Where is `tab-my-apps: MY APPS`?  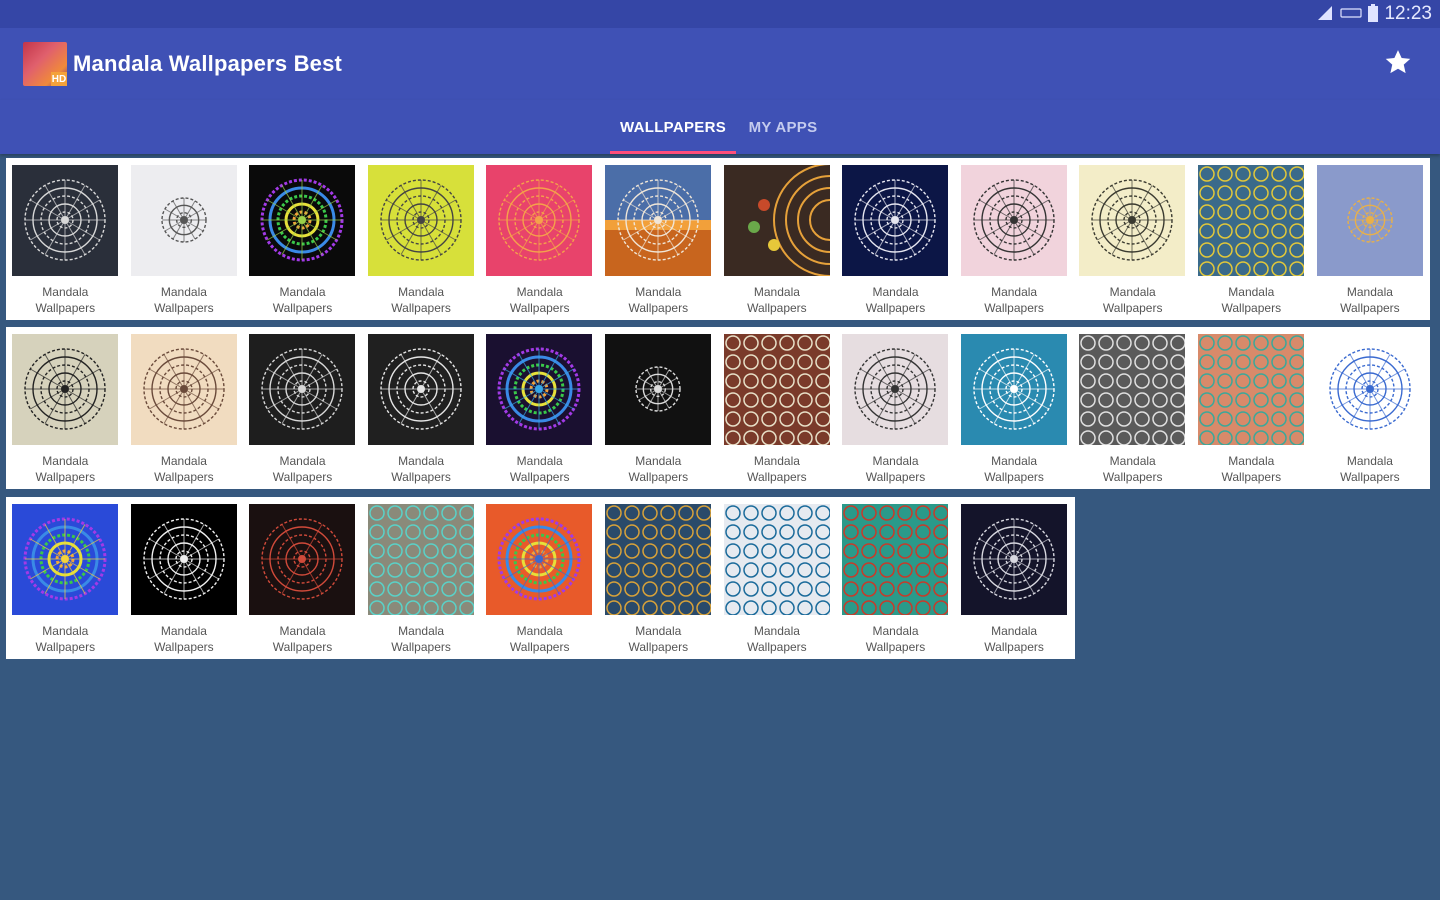 tab-my-apps: MY APPS is located at coordinates (783, 127).